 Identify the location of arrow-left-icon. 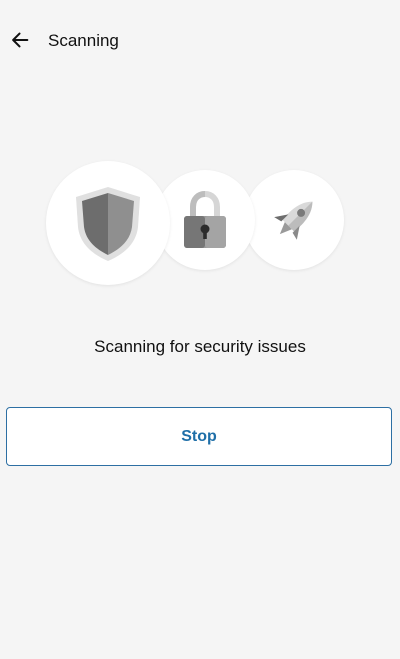
(20, 40).